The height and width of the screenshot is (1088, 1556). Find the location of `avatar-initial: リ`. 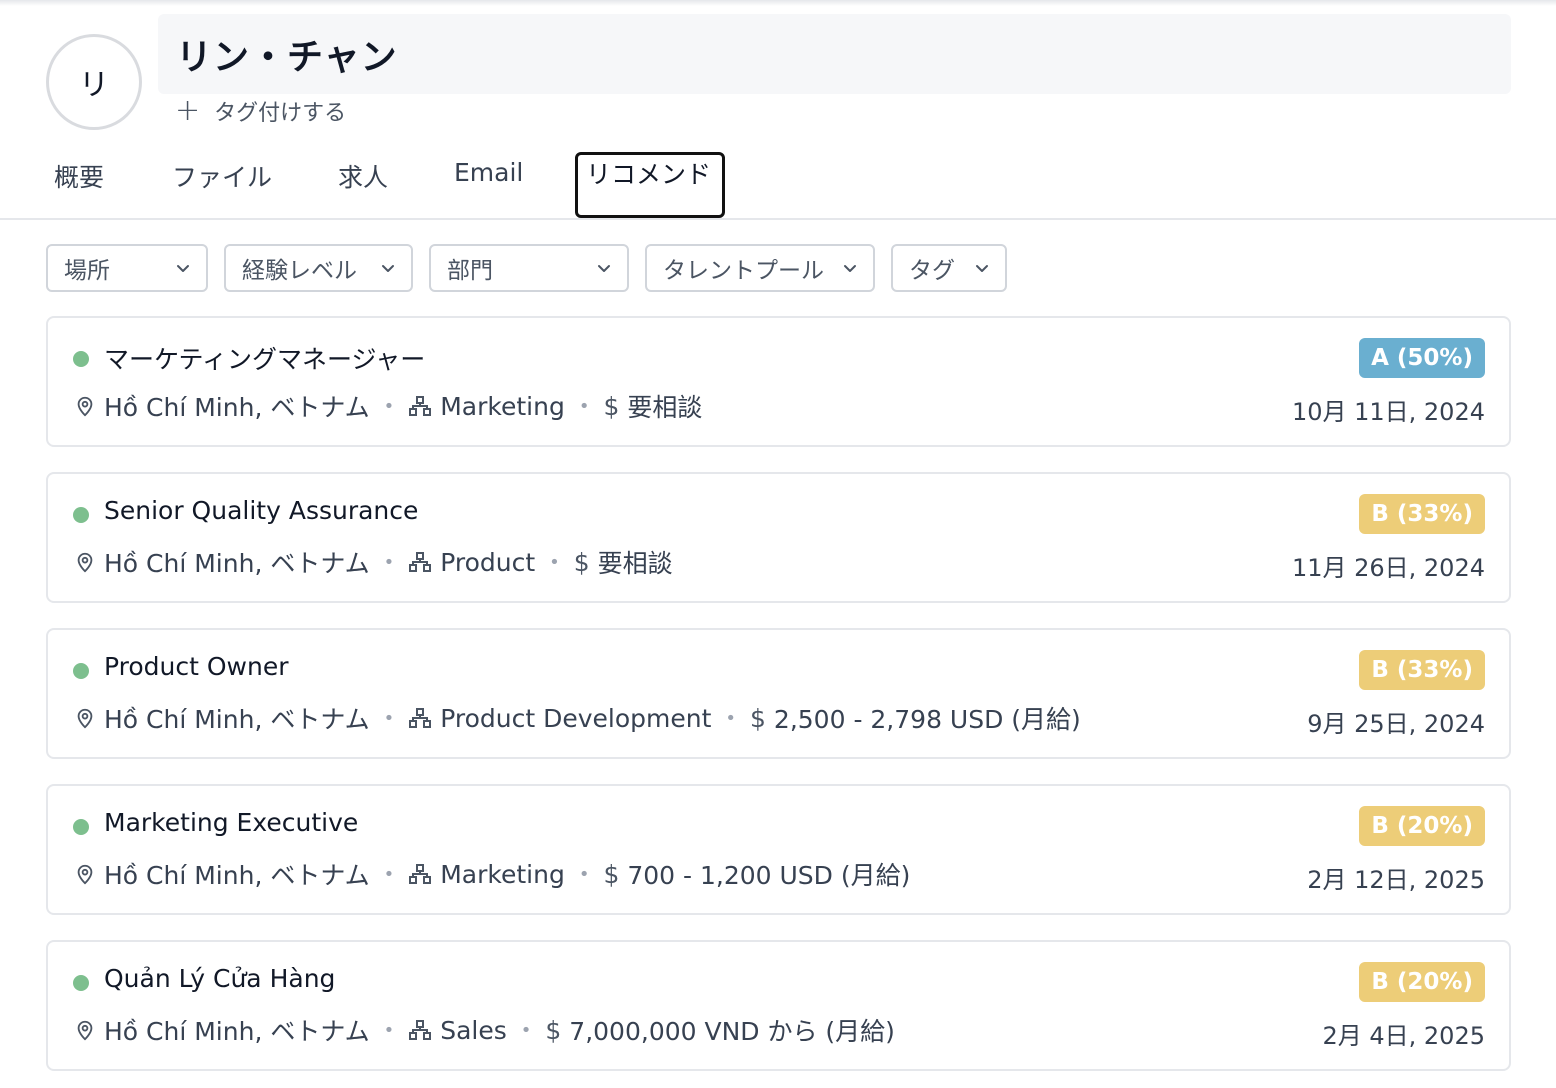

avatar-initial: リ is located at coordinates (94, 85).